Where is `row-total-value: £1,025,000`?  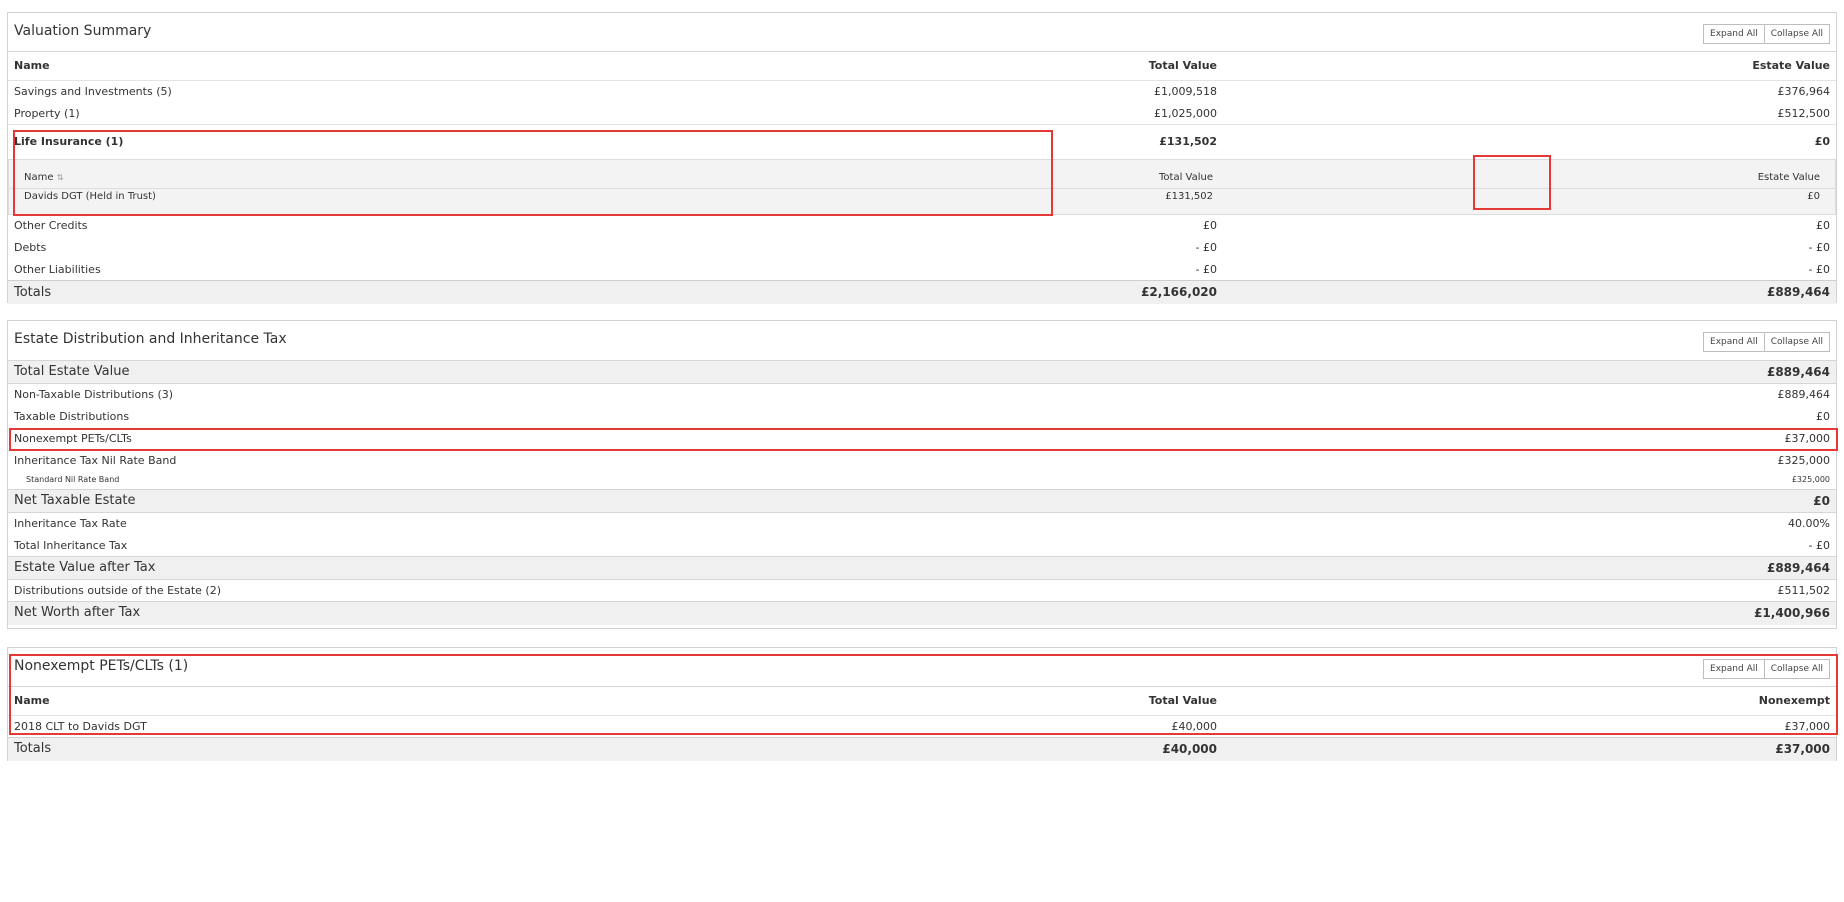
row-total-value: £1,025,000 is located at coordinates (1185, 113).